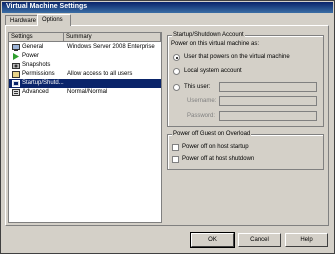  I want to click on power-icon, so click(16, 56).